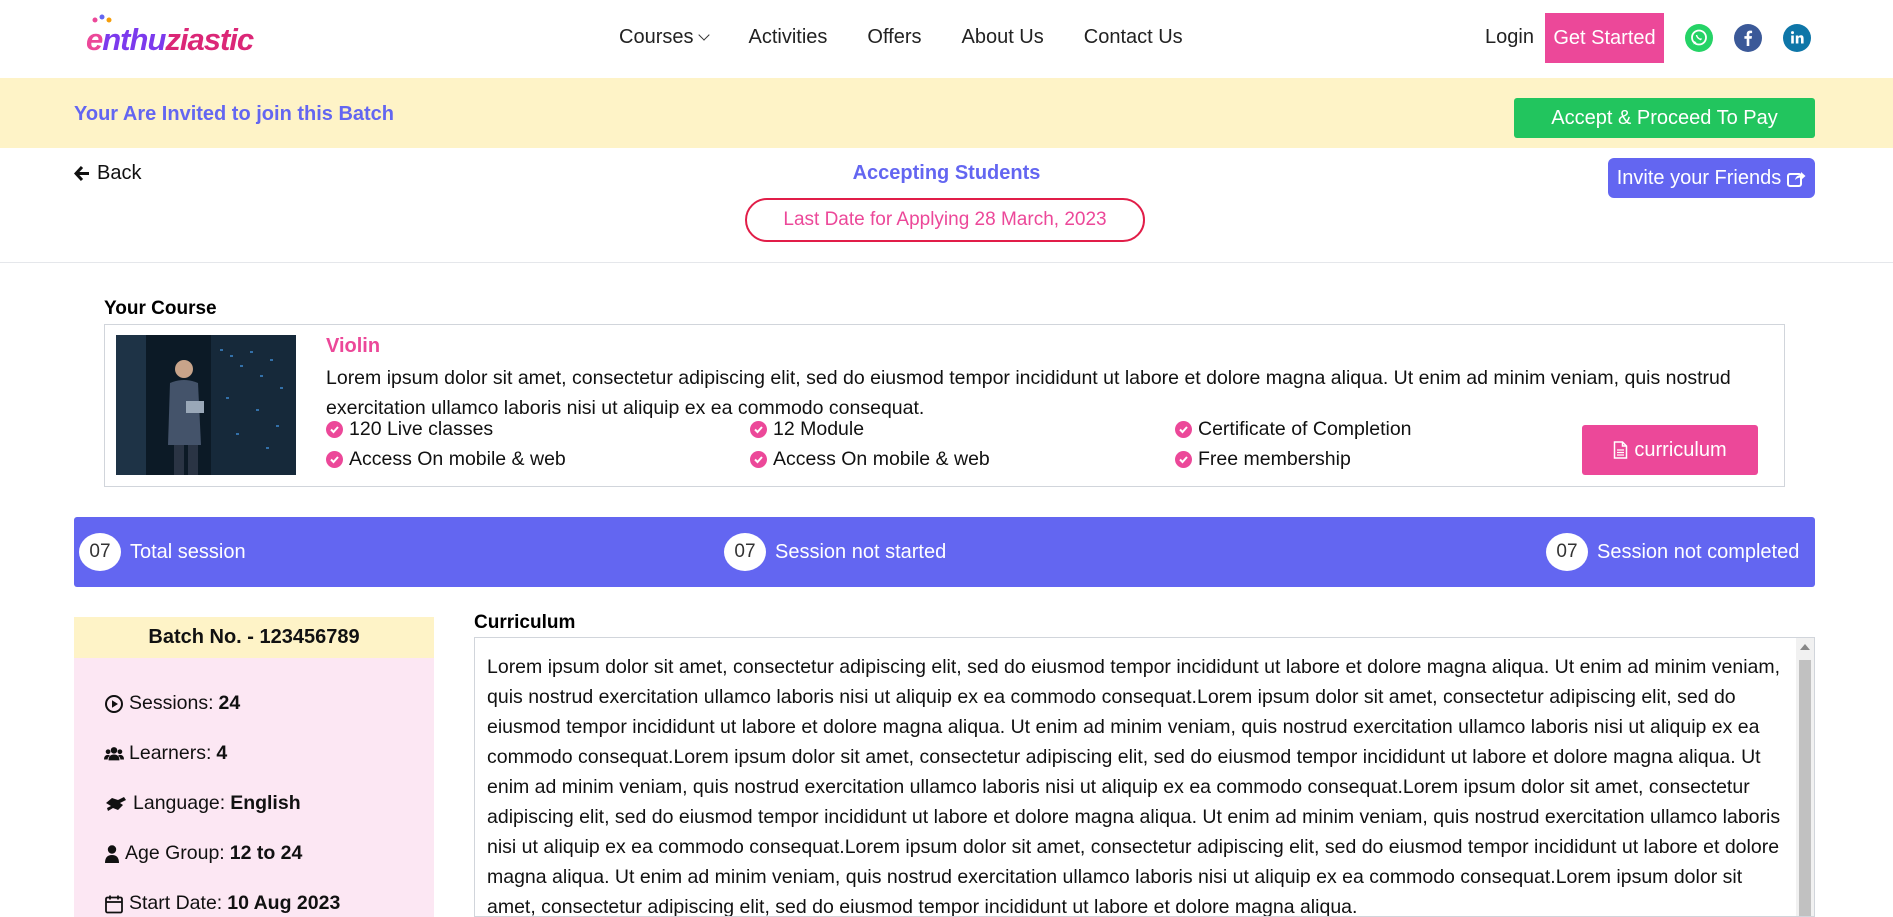  What do you see at coordinates (1133, 37) in the screenshot?
I see `nav-contact-us: Contact Us` at bounding box center [1133, 37].